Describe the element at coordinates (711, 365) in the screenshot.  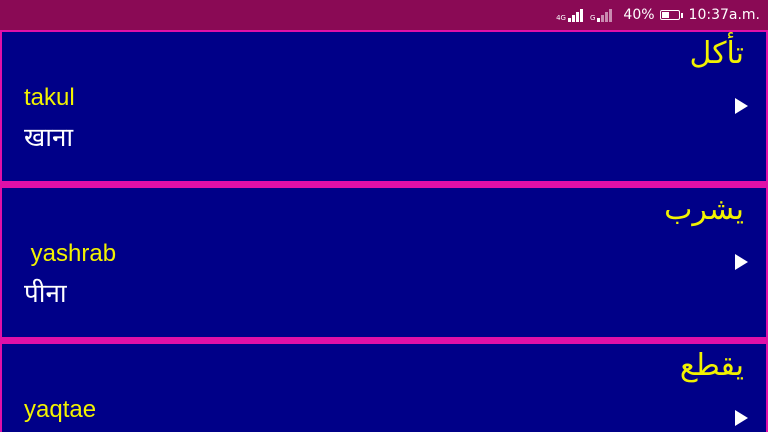
I see `arabic-word: يقطع` at that location.